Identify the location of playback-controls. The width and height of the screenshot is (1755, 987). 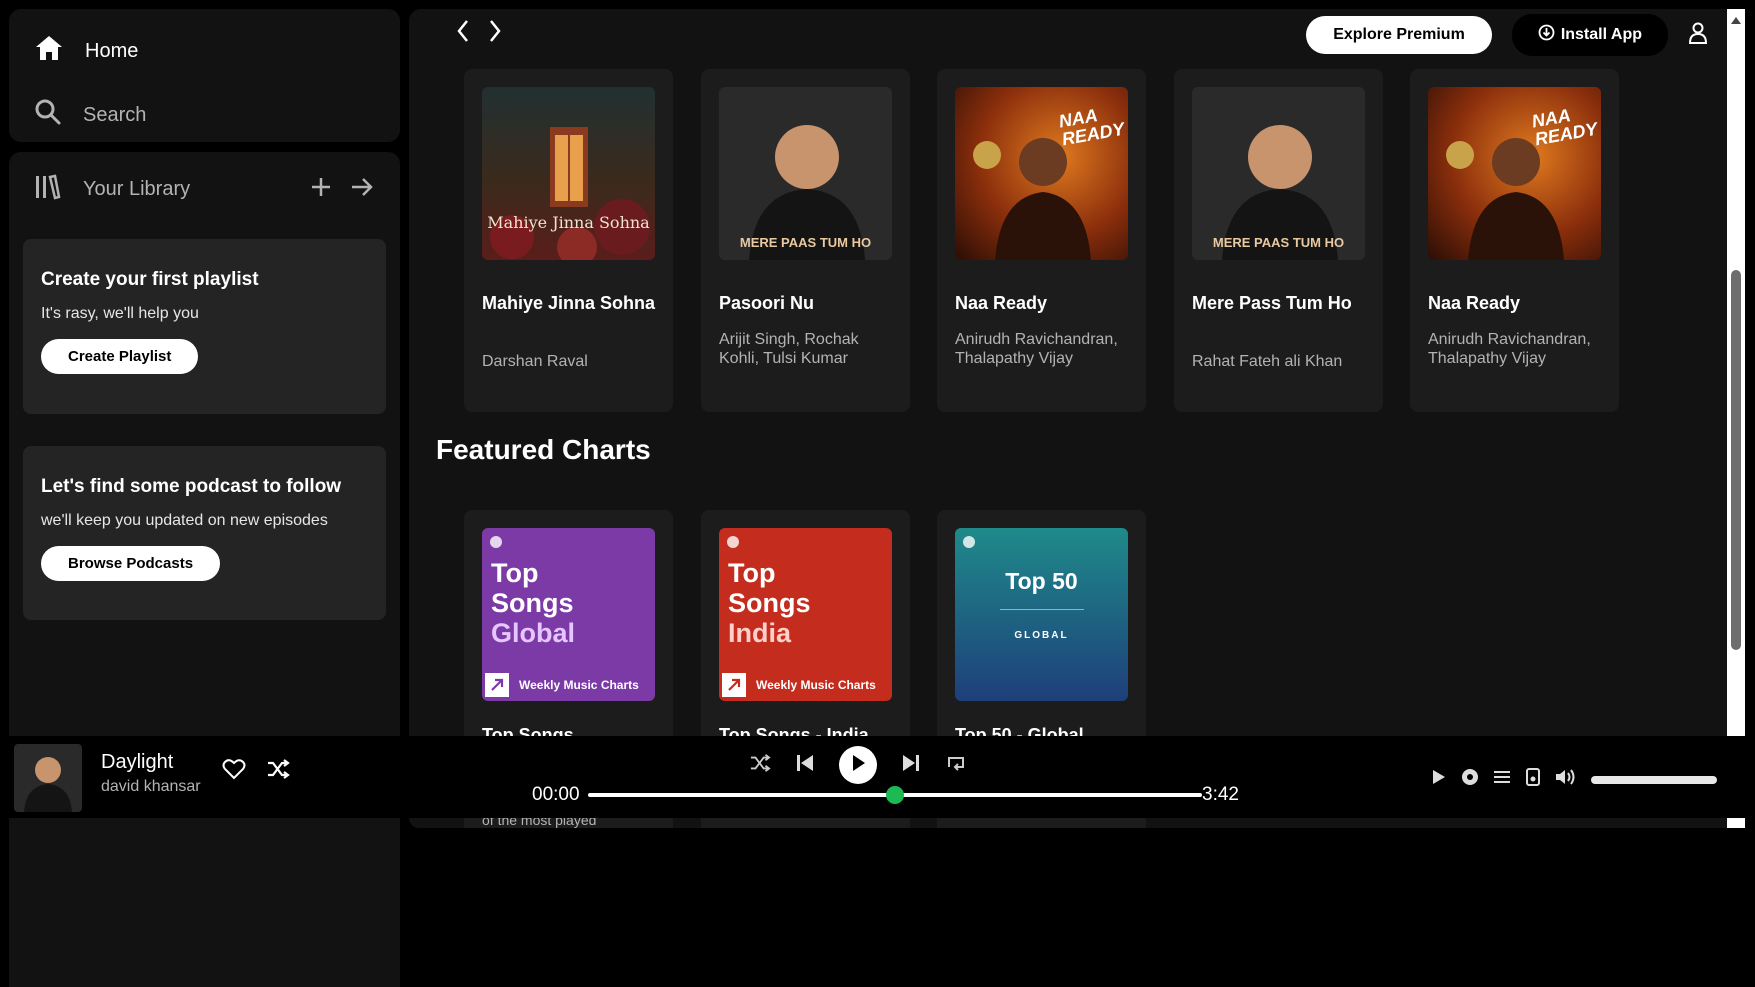
(858, 765).